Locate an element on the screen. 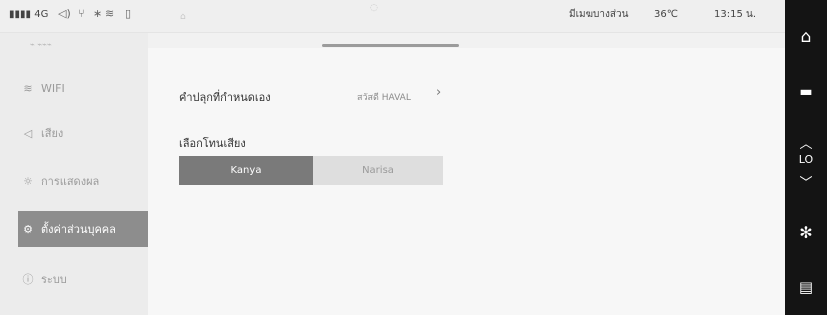 This screenshot has height=315, width=827. voice-option-narisa: Narisa is located at coordinates (378, 170).